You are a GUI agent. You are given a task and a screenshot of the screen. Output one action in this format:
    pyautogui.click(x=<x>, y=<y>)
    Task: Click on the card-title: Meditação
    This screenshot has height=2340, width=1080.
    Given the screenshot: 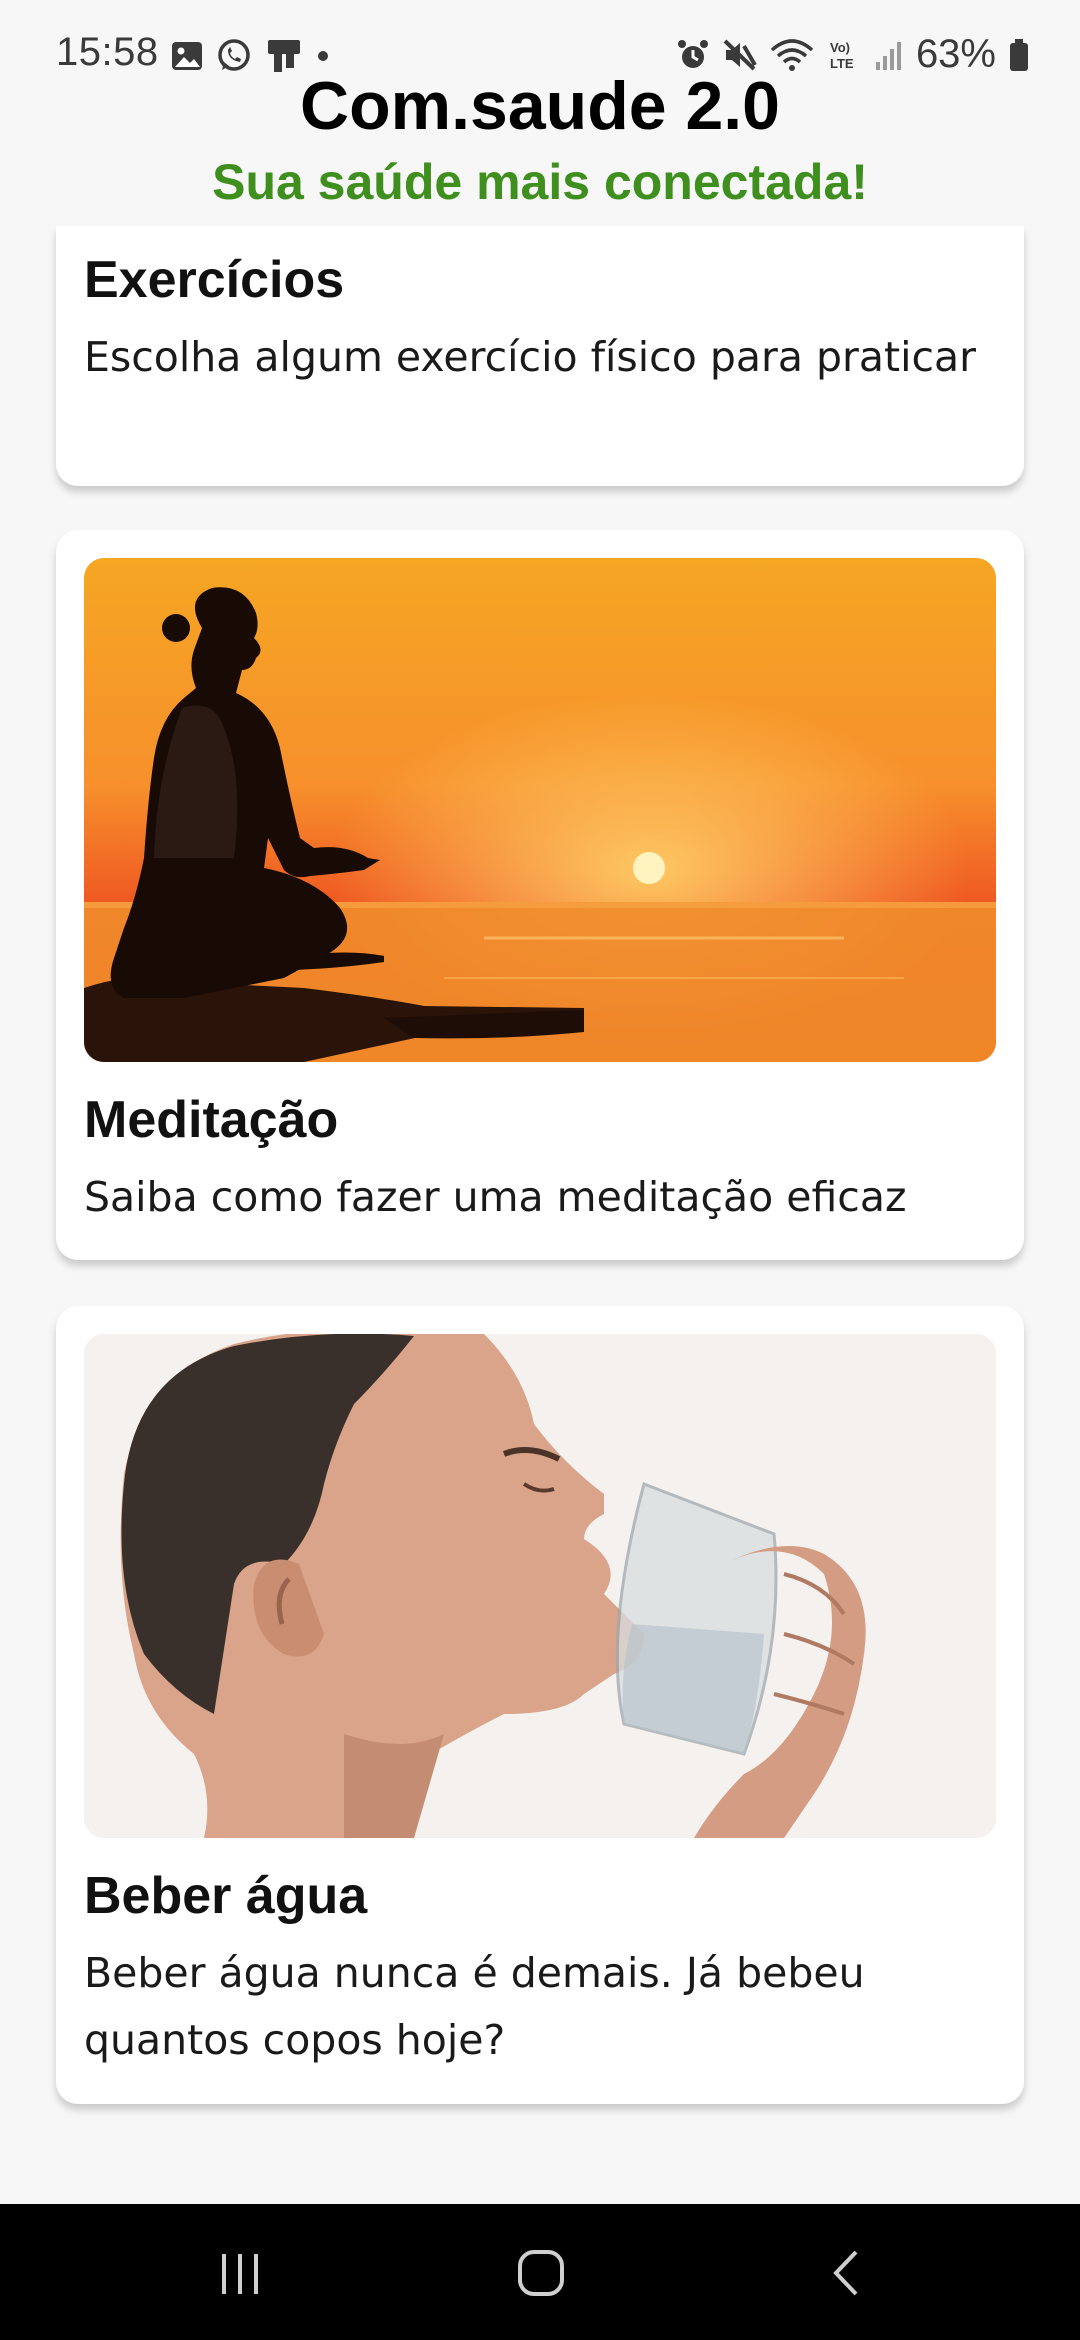 What is the action you would take?
    pyautogui.click(x=211, y=1120)
    